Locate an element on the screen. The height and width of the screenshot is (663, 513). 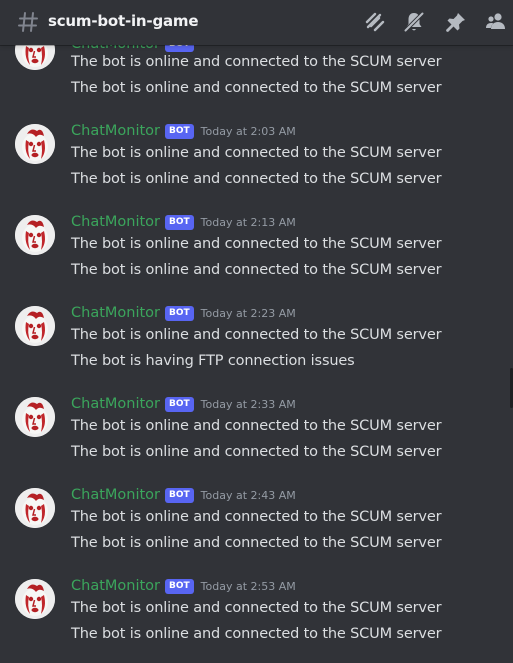
message-header: ChatMonitor BOT Today at 2:03 AM is located at coordinates (183, 131).